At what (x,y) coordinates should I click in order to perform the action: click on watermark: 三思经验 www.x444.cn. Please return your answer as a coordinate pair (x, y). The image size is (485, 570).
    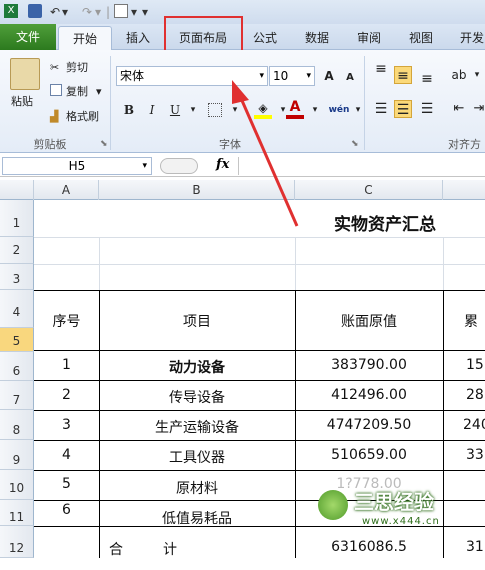
    Looking at the image, I should click on (401, 509).